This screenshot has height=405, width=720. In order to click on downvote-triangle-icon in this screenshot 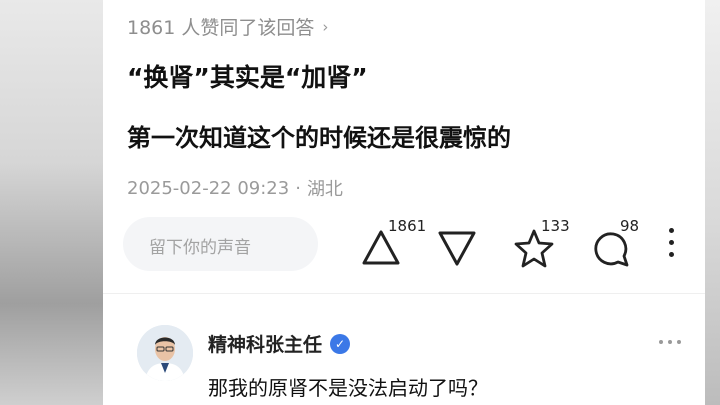, I will do `click(457, 248)`.